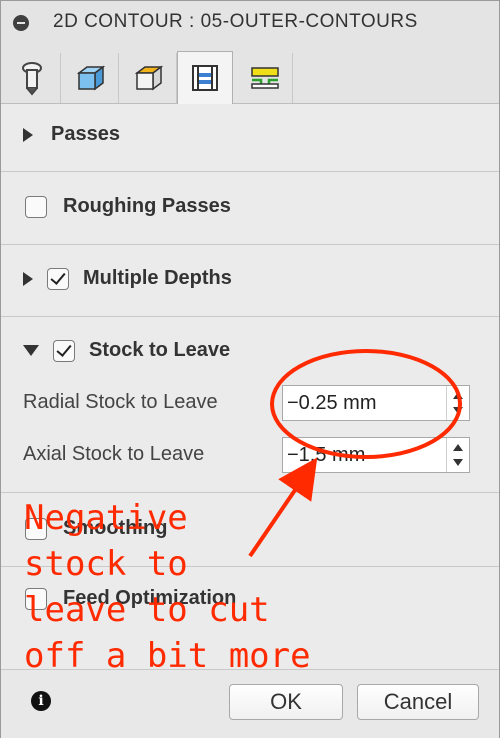 The image size is (500, 738). Describe the element at coordinates (41, 701) in the screenshot. I see `info-icon: i` at that location.